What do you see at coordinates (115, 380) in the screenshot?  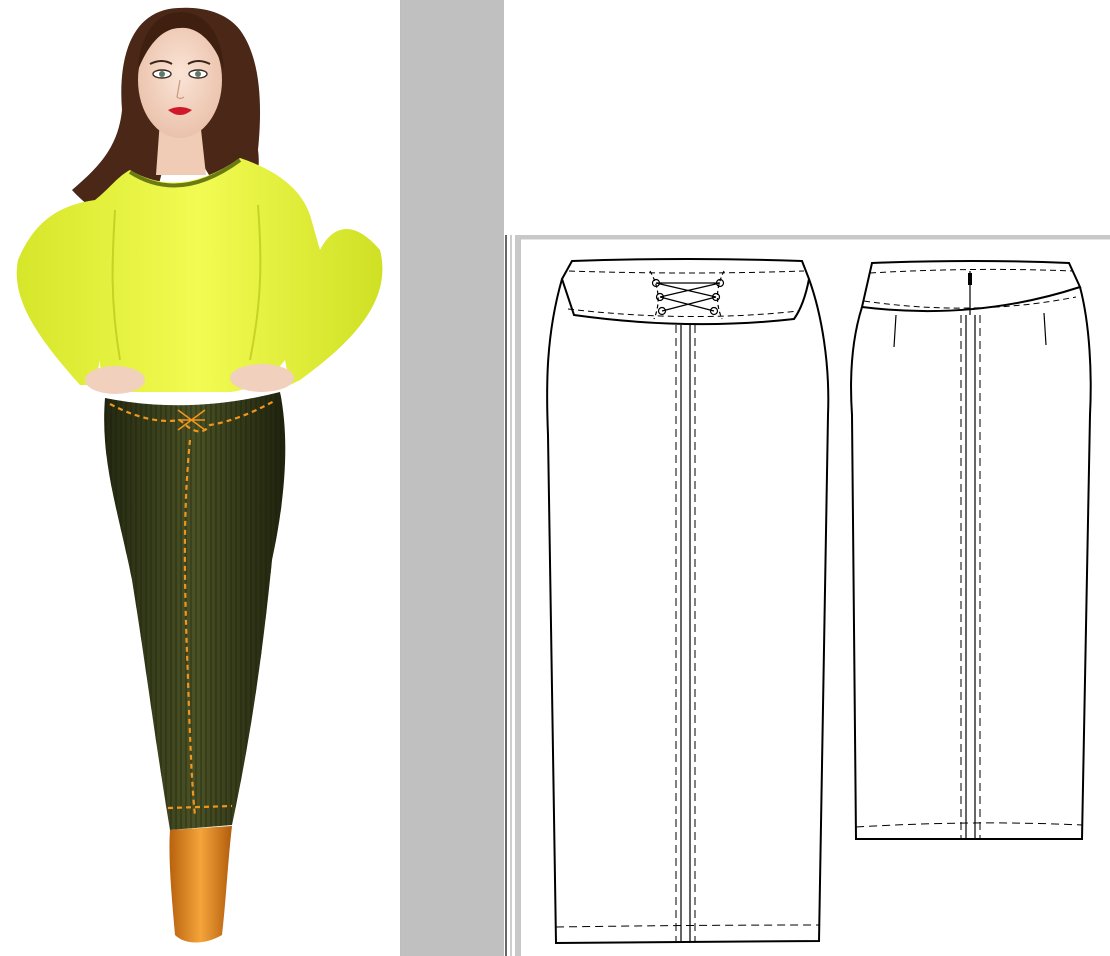 I see `left-hand` at bounding box center [115, 380].